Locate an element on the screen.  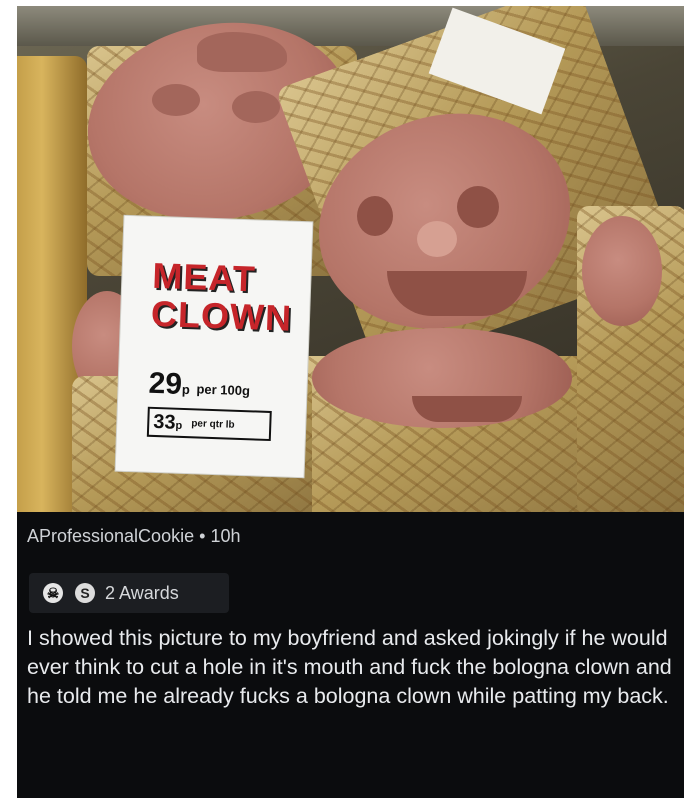
sign-title: MEAT CLOWN is located at coordinates (221, 296).